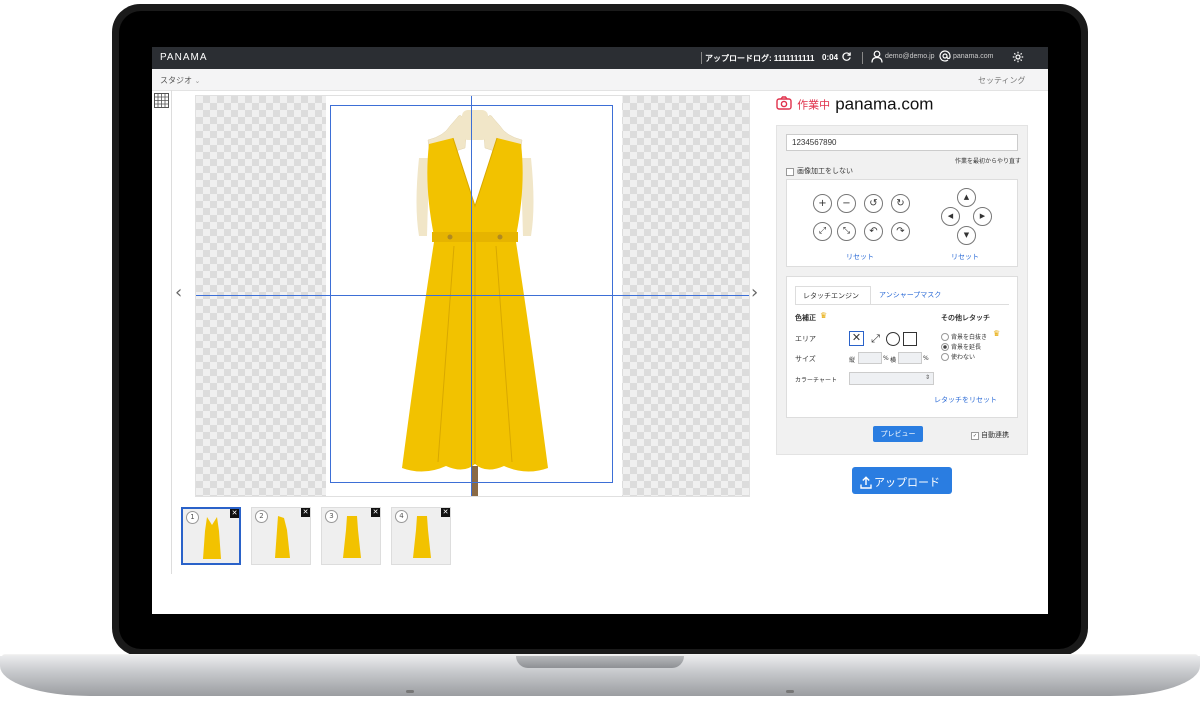 The height and width of the screenshot is (712, 1200). What do you see at coordinates (184, 57) in the screenshot?
I see `brand-logo: PANAMA` at bounding box center [184, 57].